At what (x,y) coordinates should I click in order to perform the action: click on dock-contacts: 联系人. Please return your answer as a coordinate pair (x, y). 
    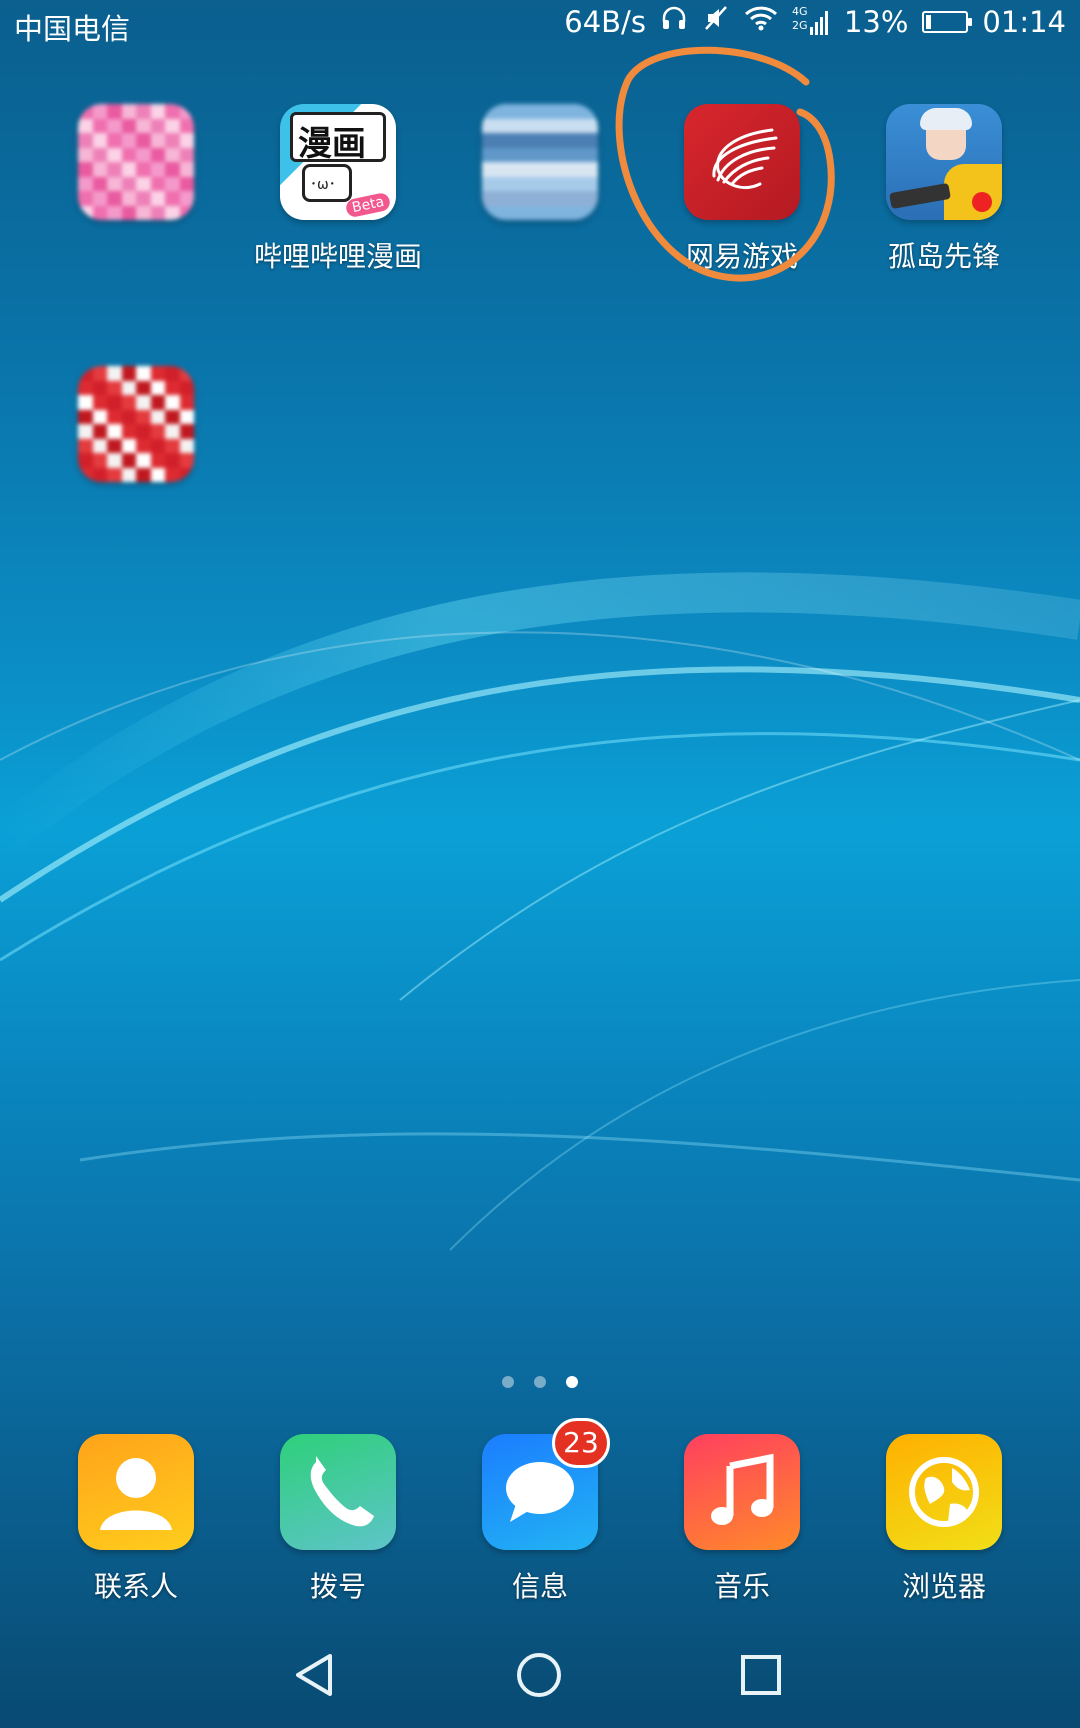
    Looking at the image, I should click on (136, 1519).